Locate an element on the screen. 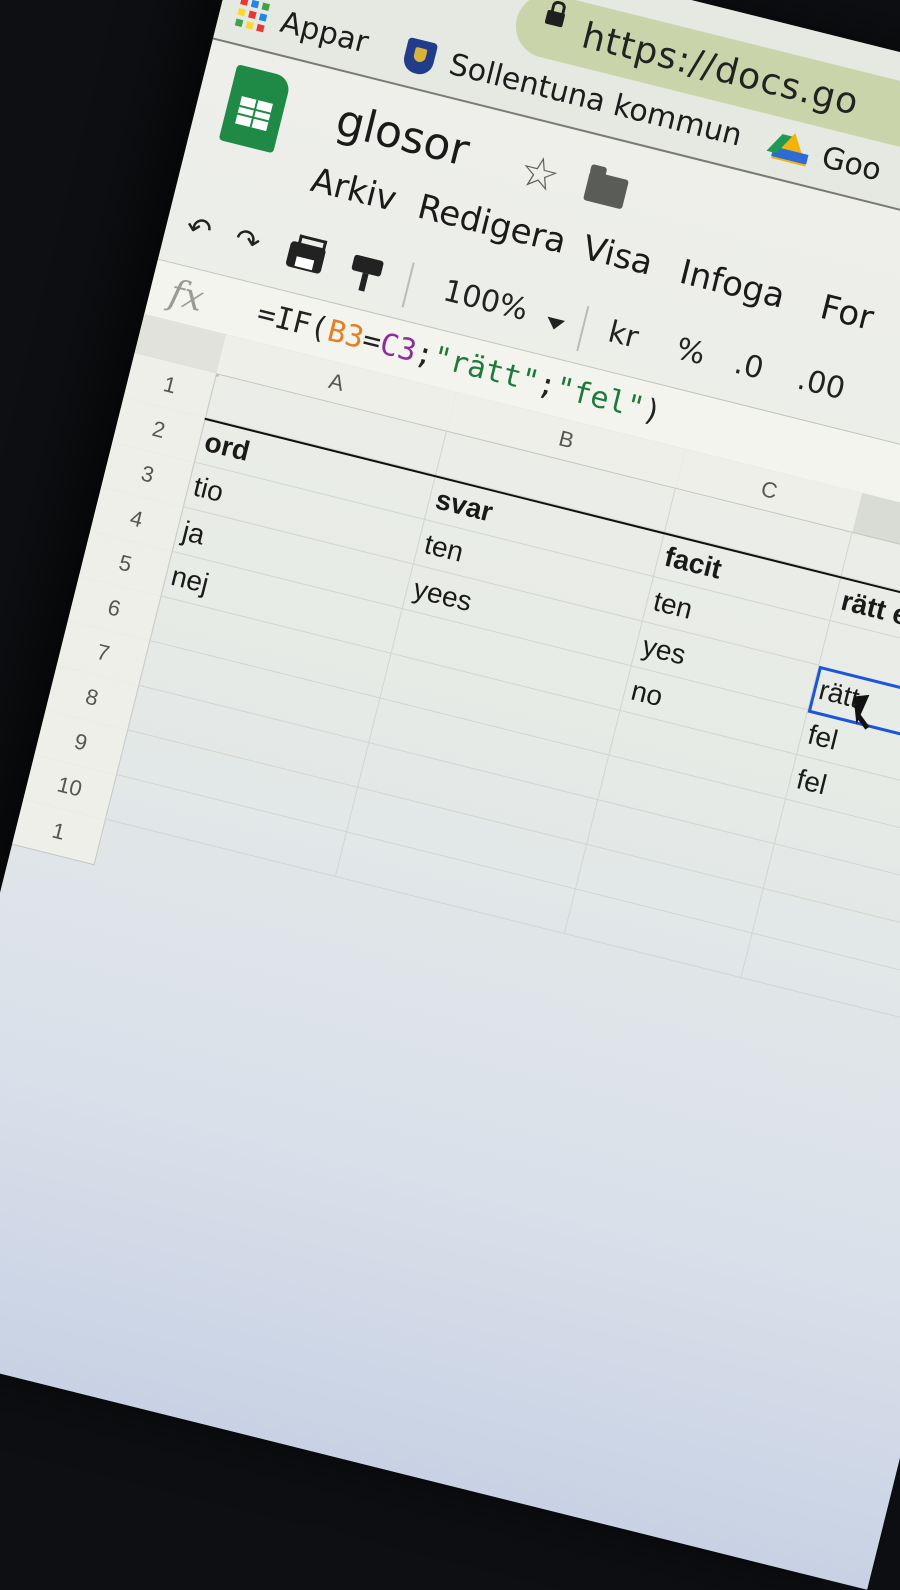 The image size is (900, 1590). increase-decimals-button: .00 is located at coordinates (821, 385).